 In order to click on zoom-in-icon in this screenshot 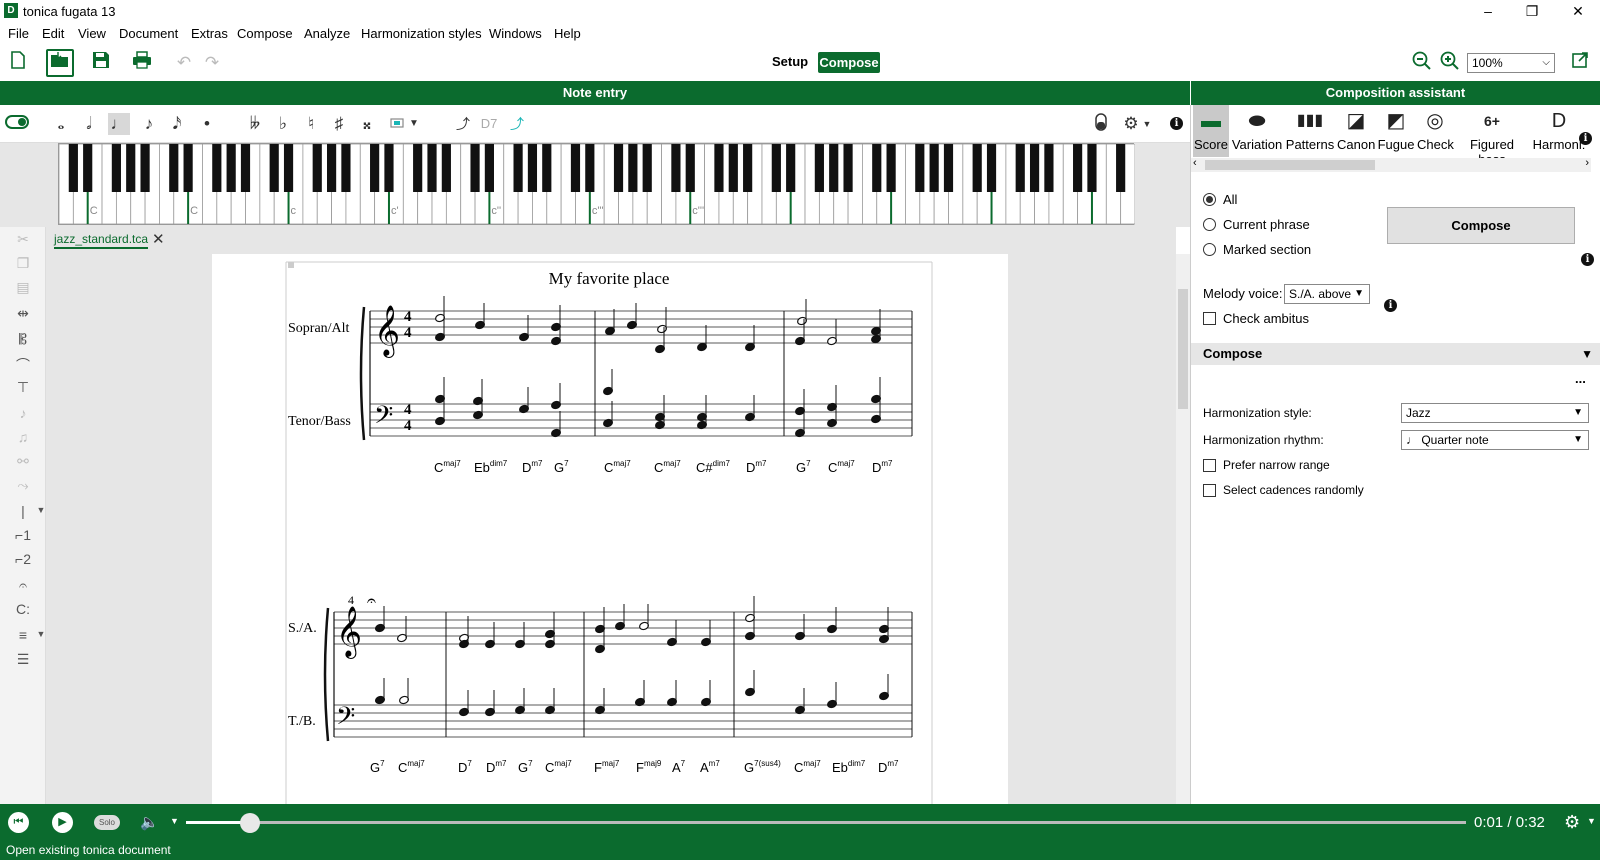, I will do `click(1450, 63)`.